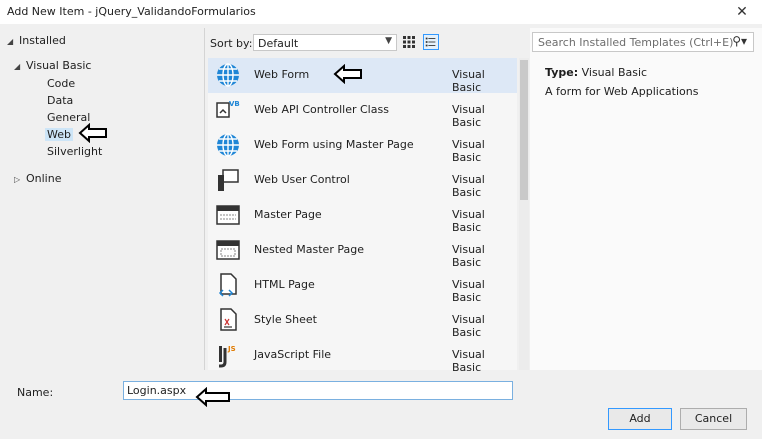 The width and height of the screenshot is (762, 439). I want to click on template-name: Web API Controller Class, so click(321, 109).